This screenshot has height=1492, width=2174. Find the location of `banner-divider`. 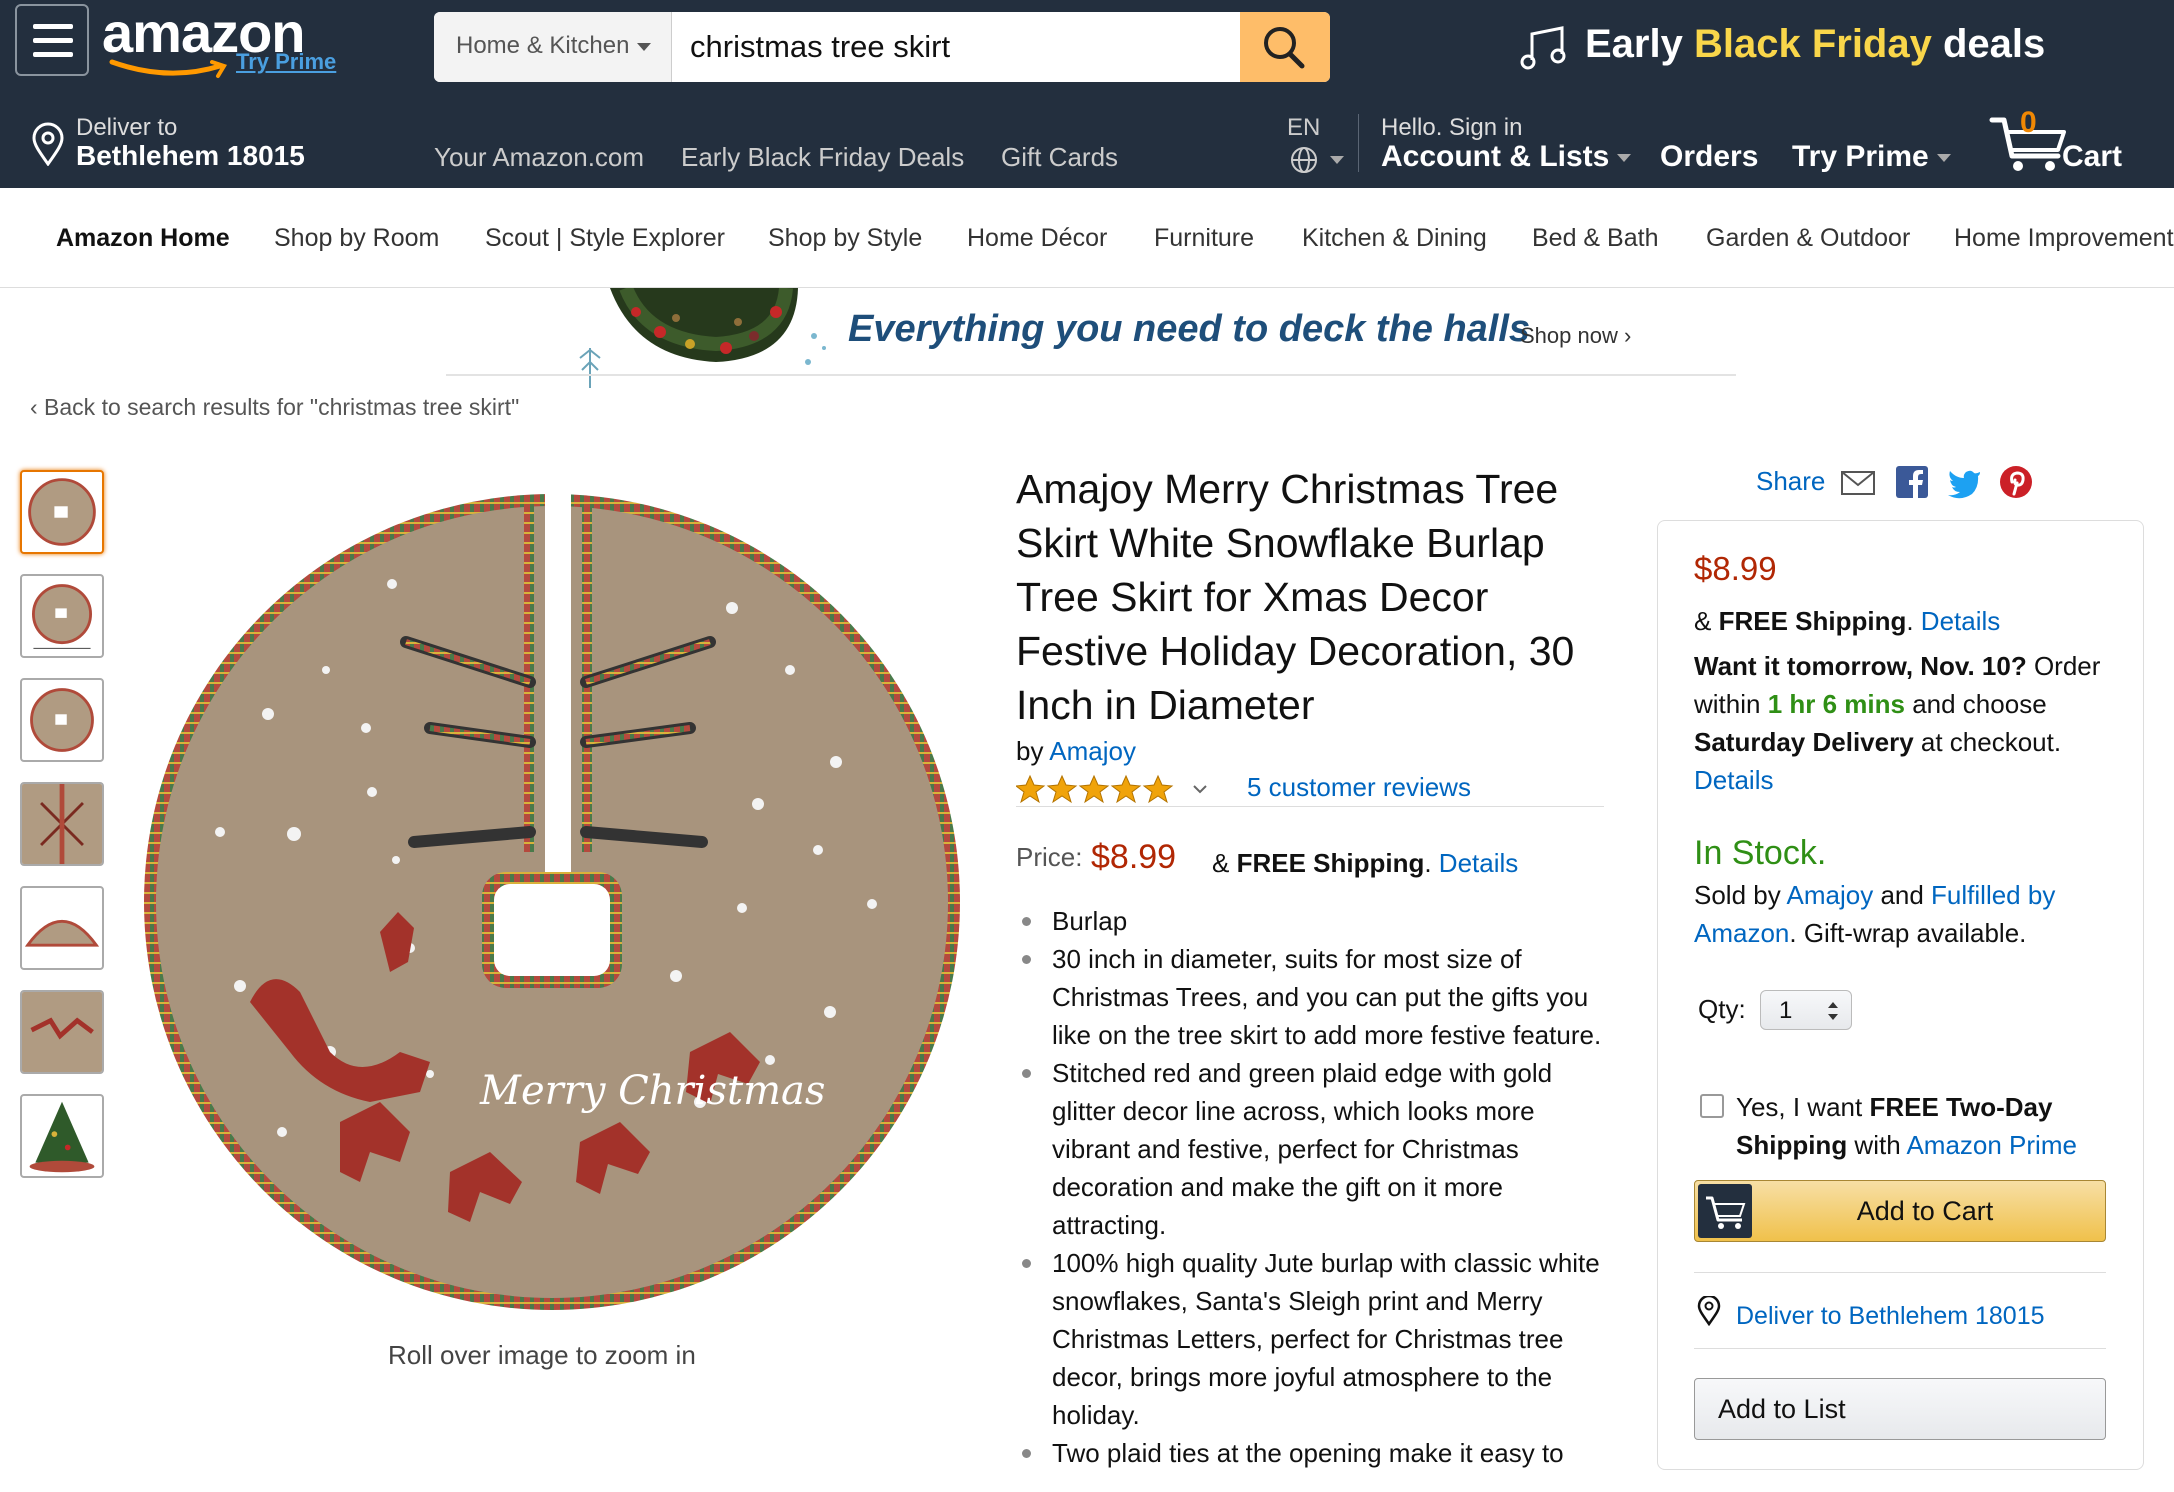

banner-divider is located at coordinates (1091, 375).